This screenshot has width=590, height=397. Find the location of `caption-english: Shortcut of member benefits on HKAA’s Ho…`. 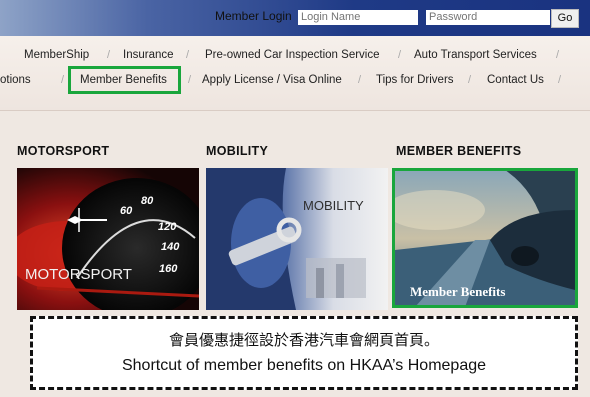

caption-english: Shortcut of member benefits on HKAA’s Ho… is located at coordinates (304, 365).